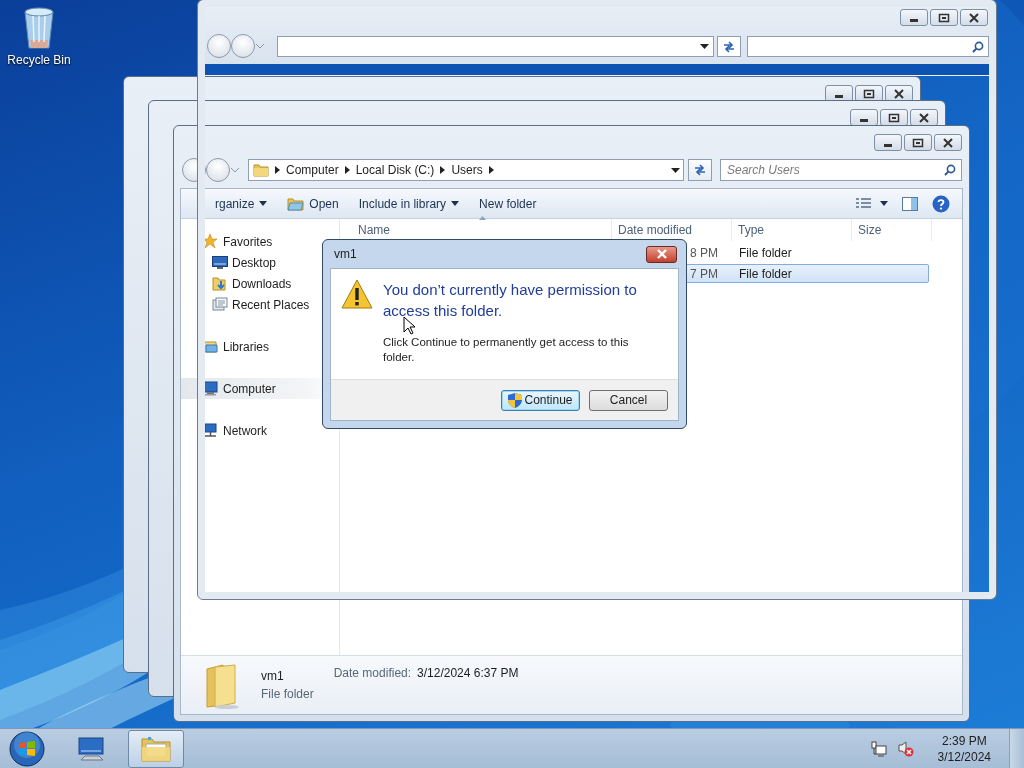  I want to click on dialog-title: vm1, so click(345, 254).